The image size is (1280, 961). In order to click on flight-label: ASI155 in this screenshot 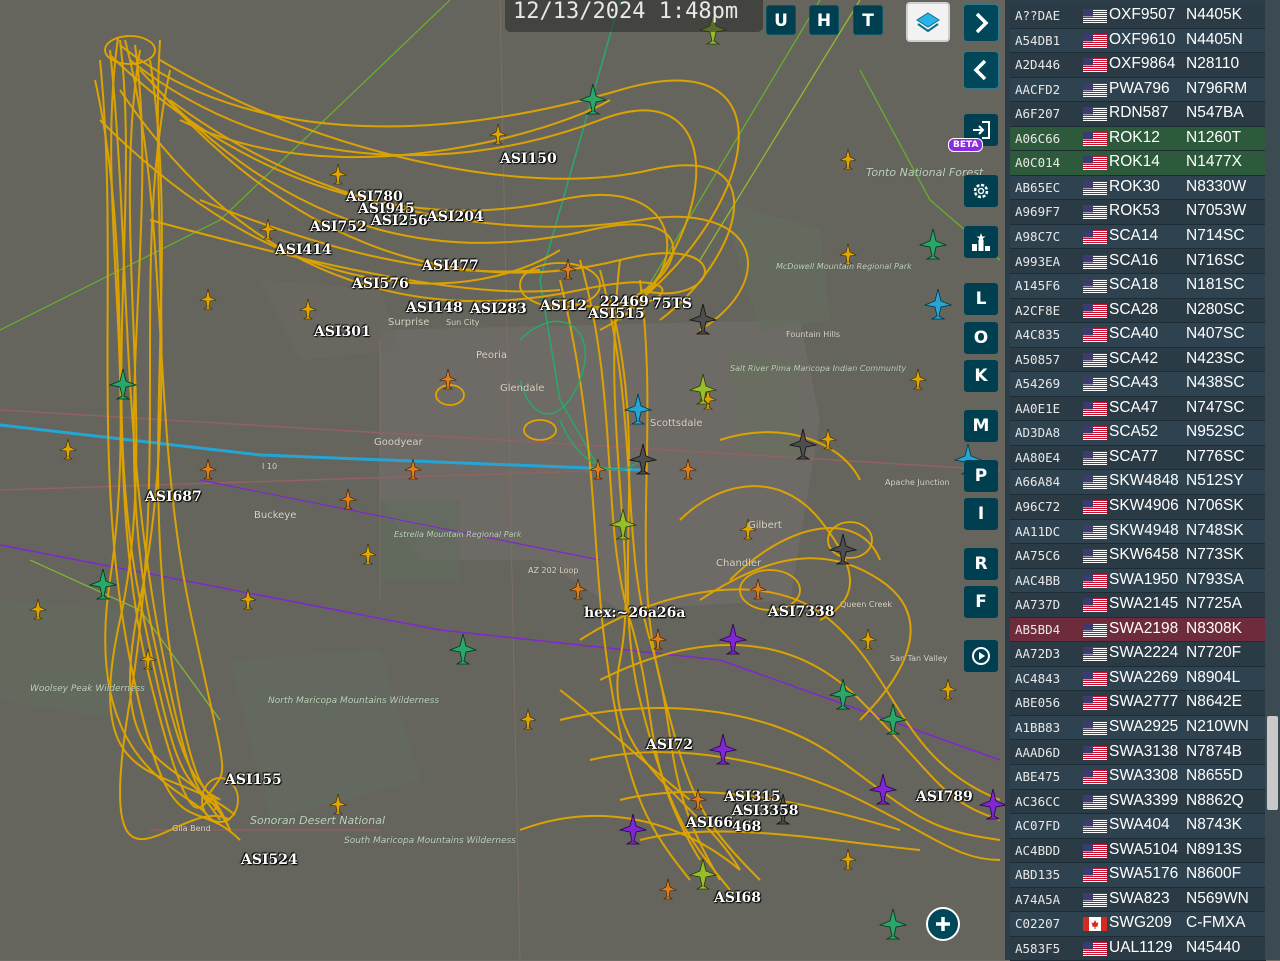, I will do `click(253, 780)`.